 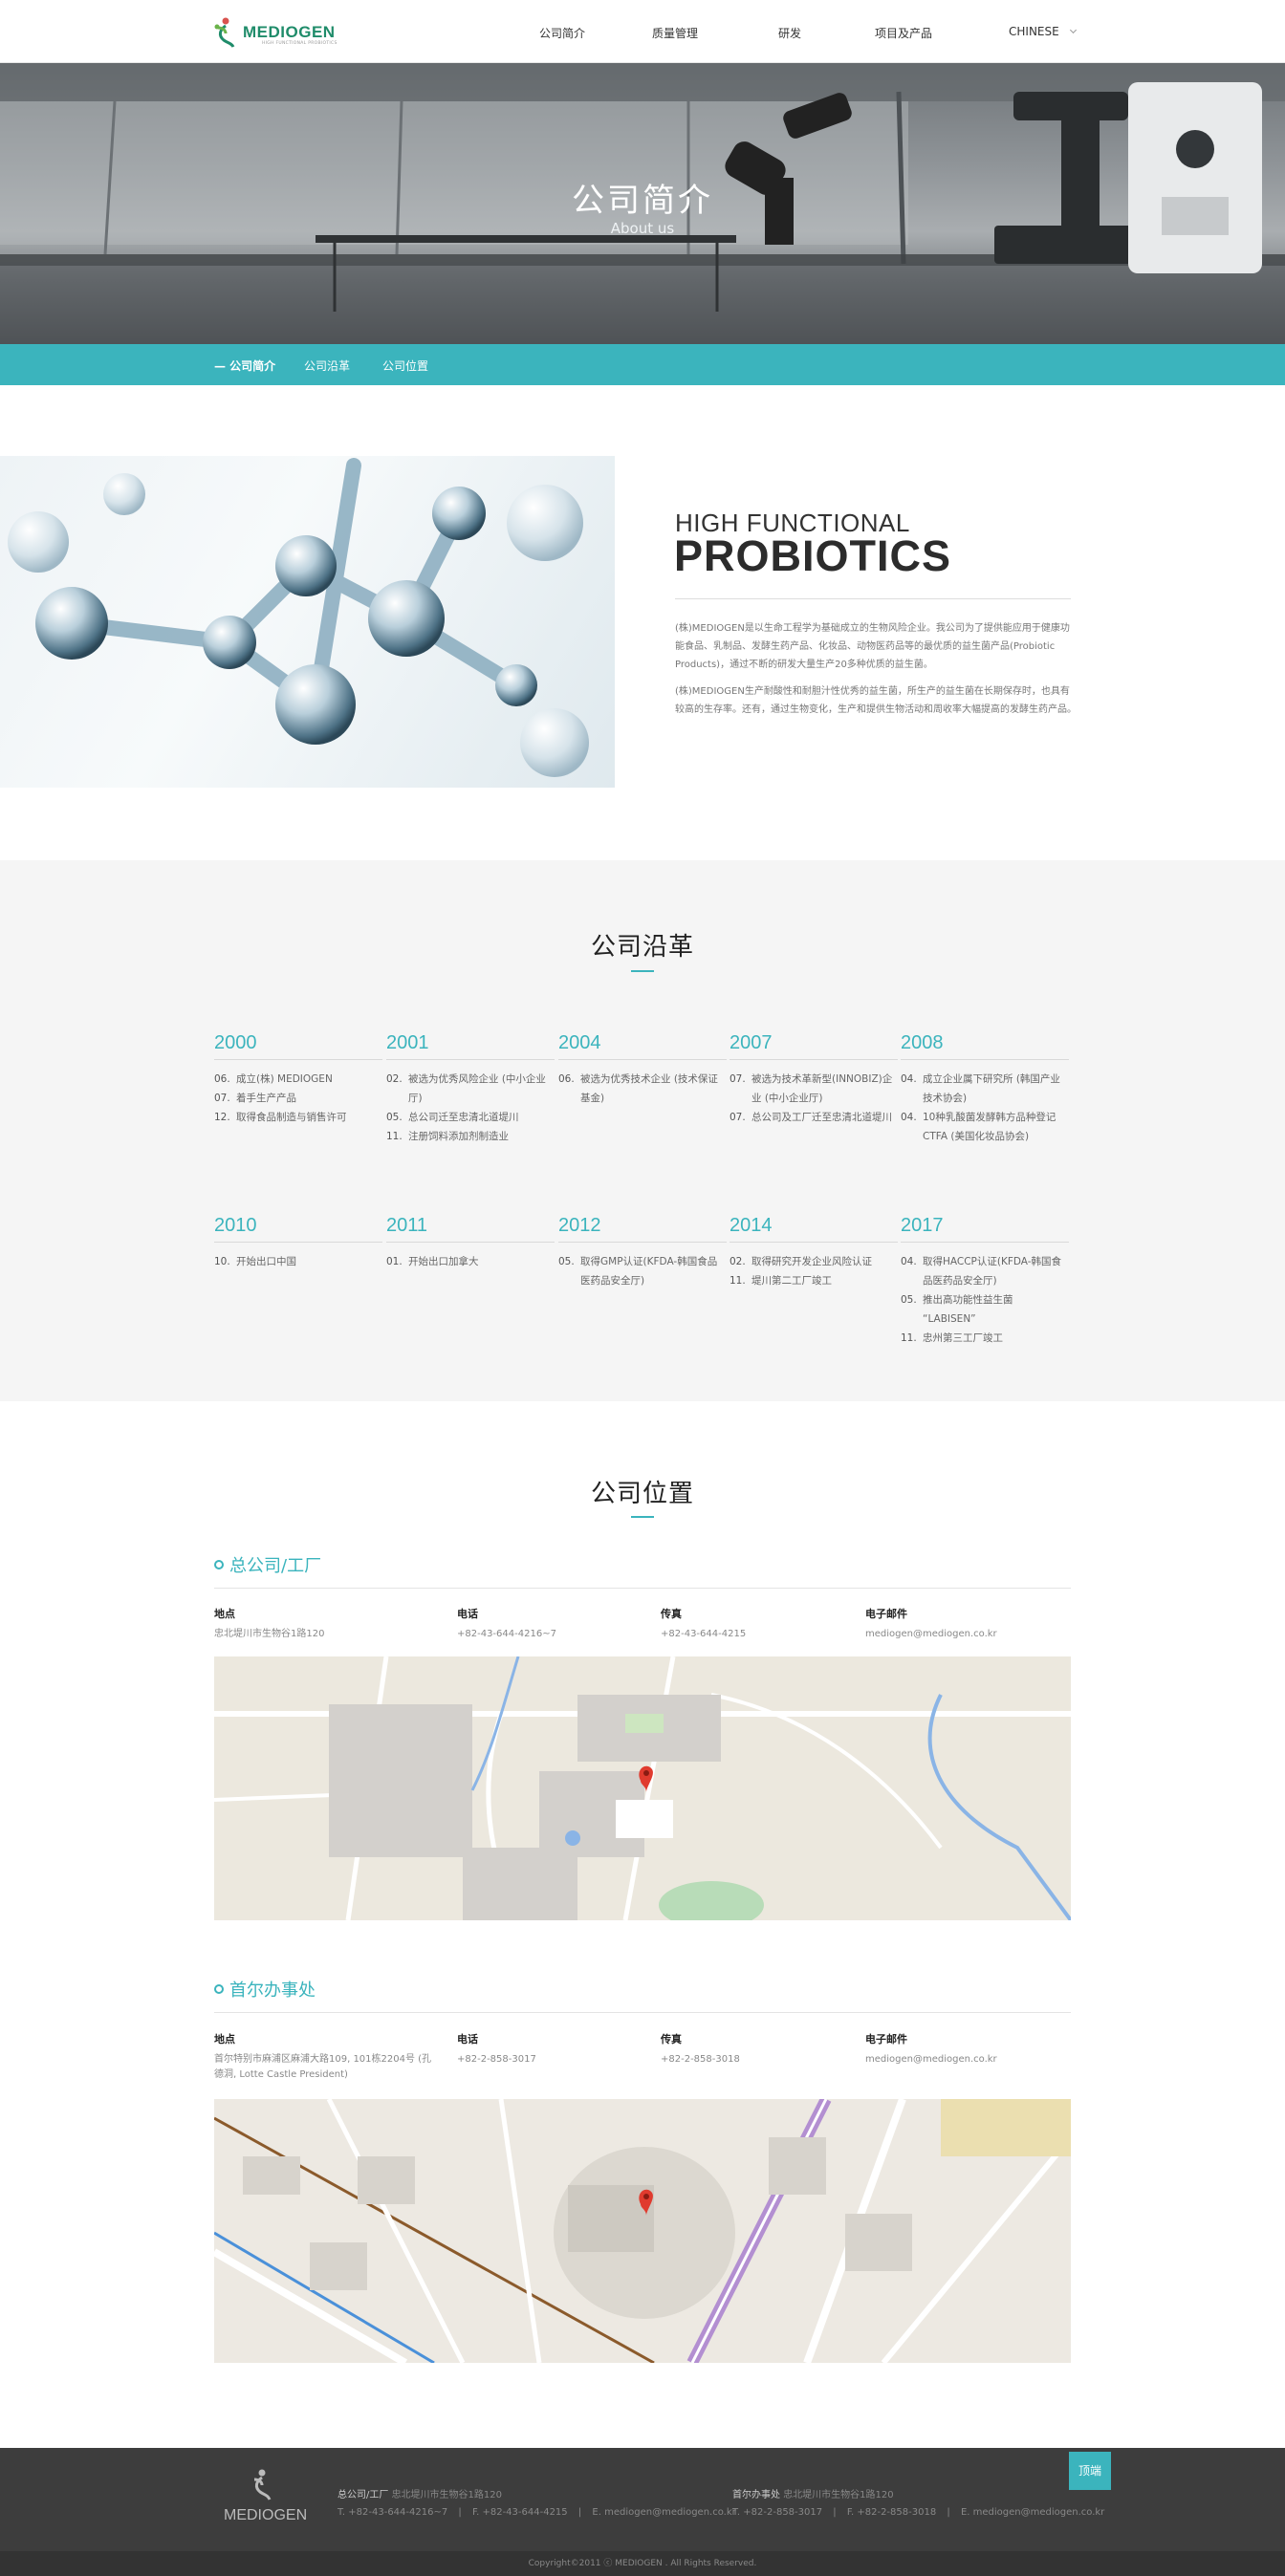 What do you see at coordinates (222, 1261) in the screenshot?
I see `history-event-month: 10.` at bounding box center [222, 1261].